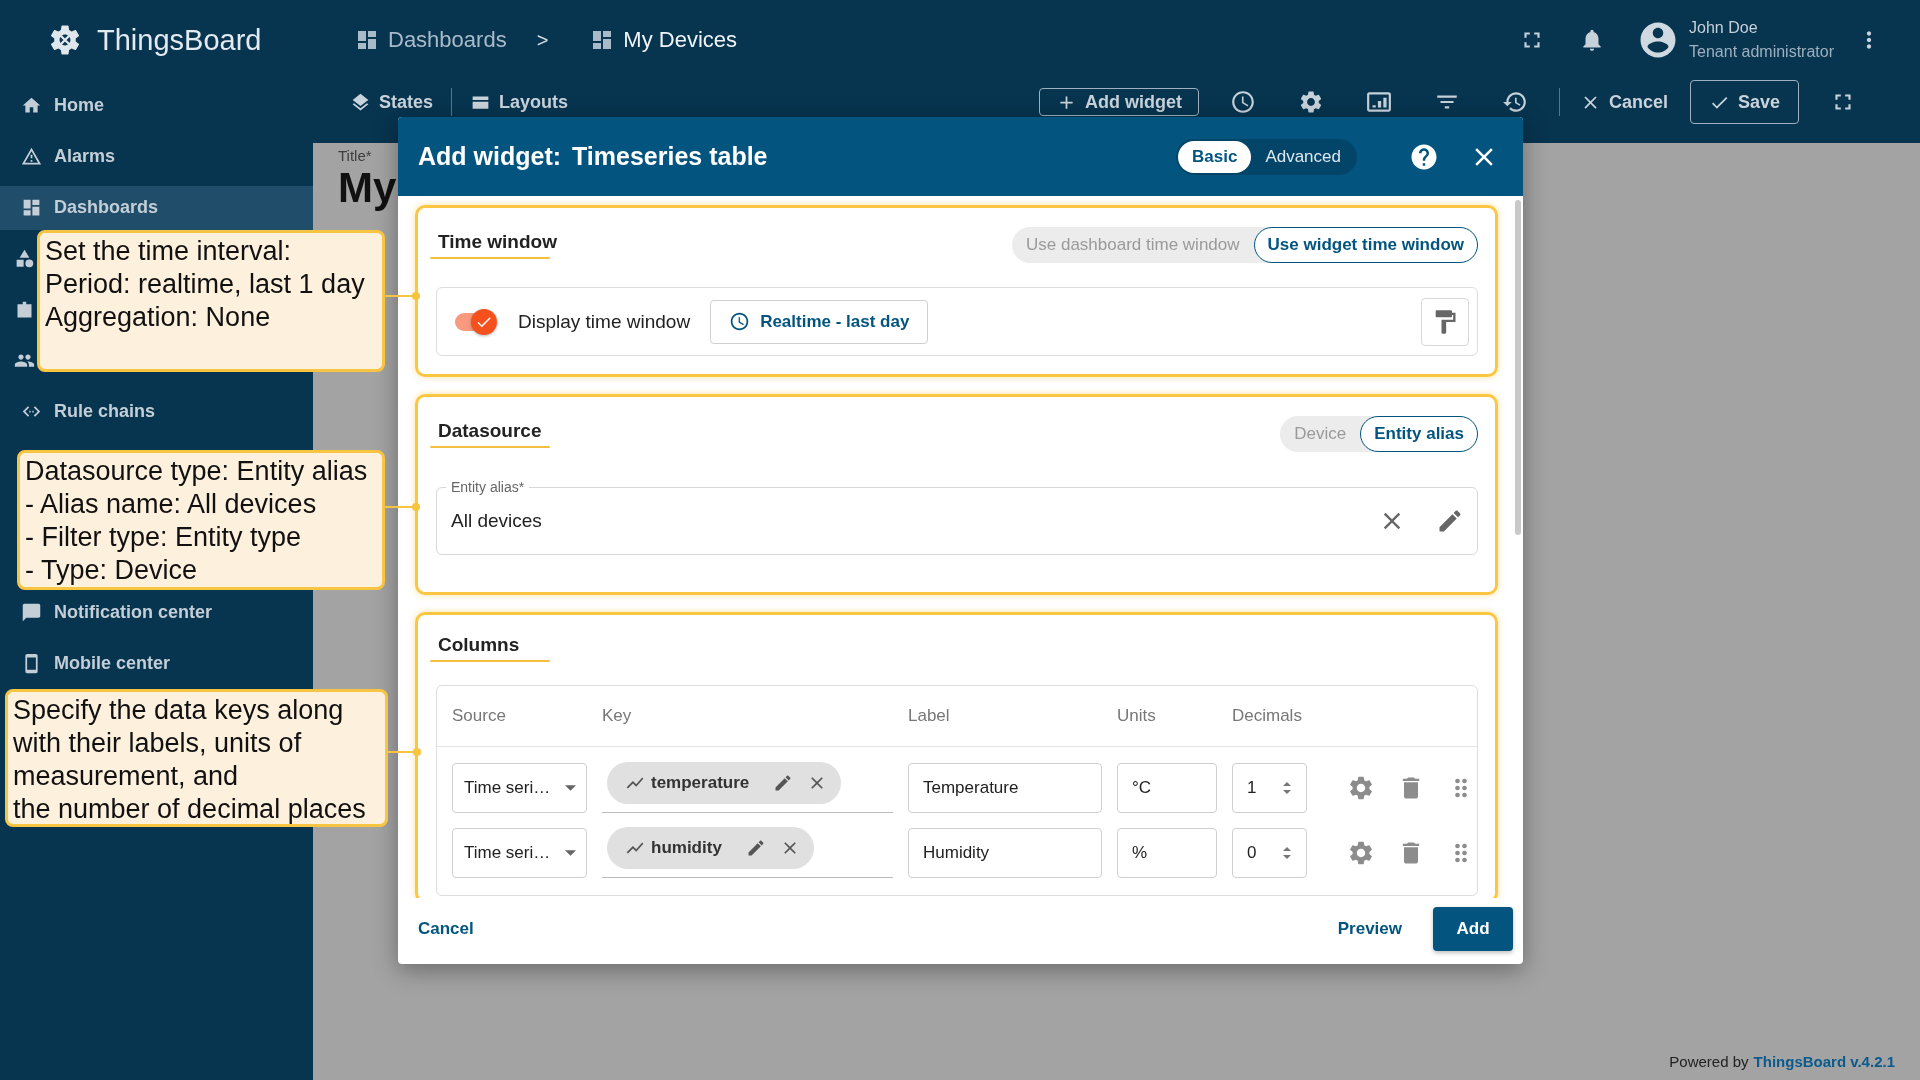 Image resolution: width=1920 pixels, height=1080 pixels. Describe the element at coordinates (1215, 156) in the screenshot. I see `mode-tab: Basic` at that location.